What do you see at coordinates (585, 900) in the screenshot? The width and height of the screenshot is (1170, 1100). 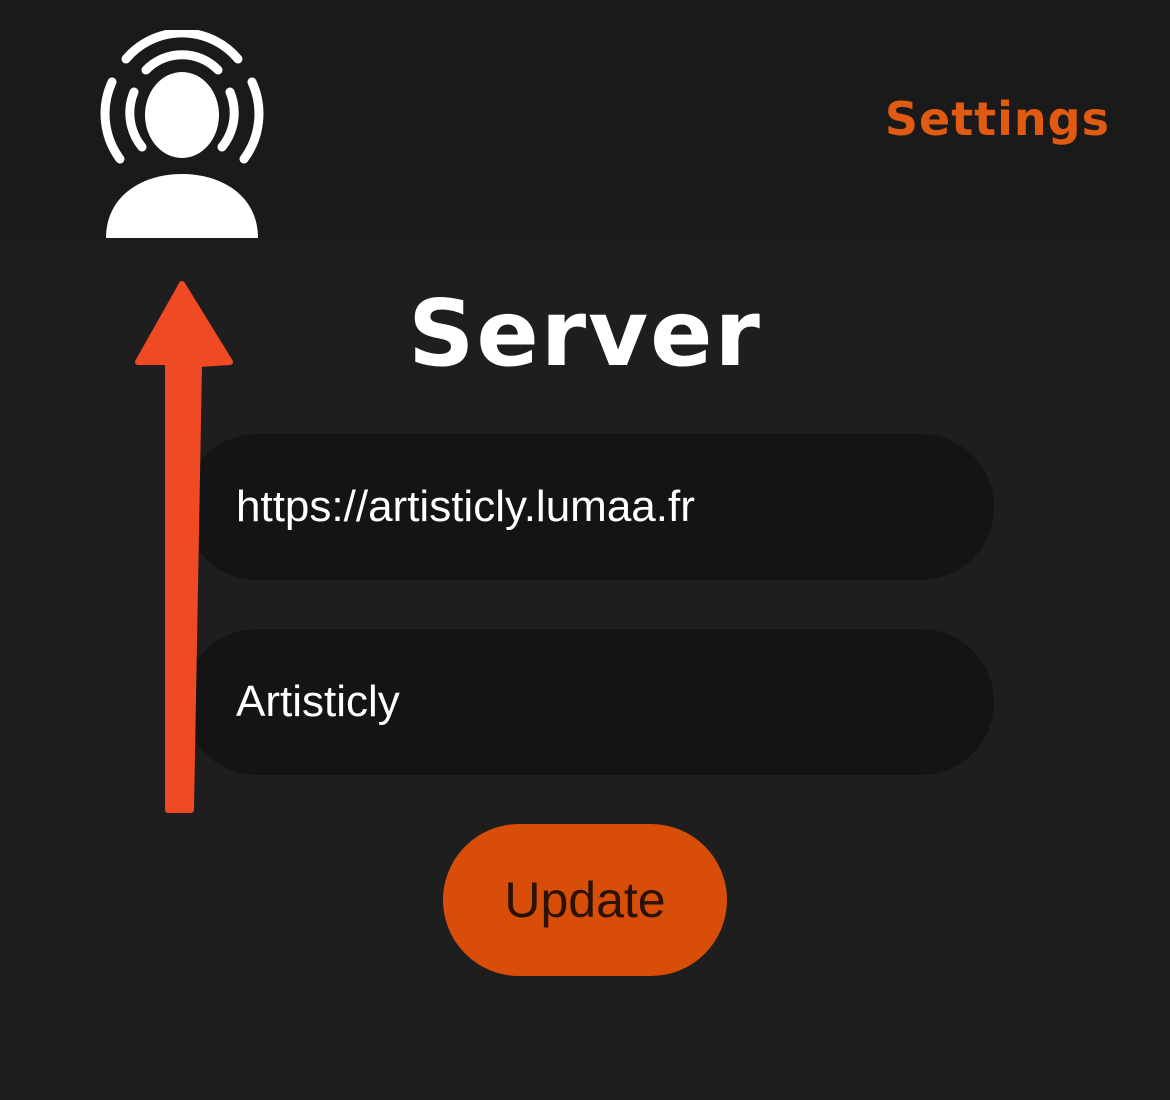 I see `update-button: Update` at bounding box center [585, 900].